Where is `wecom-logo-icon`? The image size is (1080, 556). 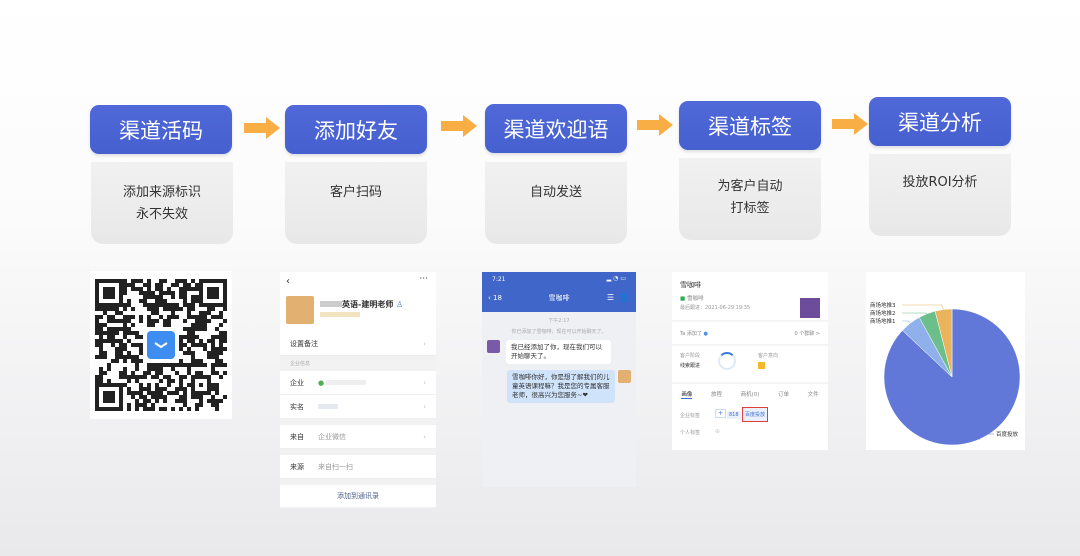
wecom-logo-icon is located at coordinates (161, 345).